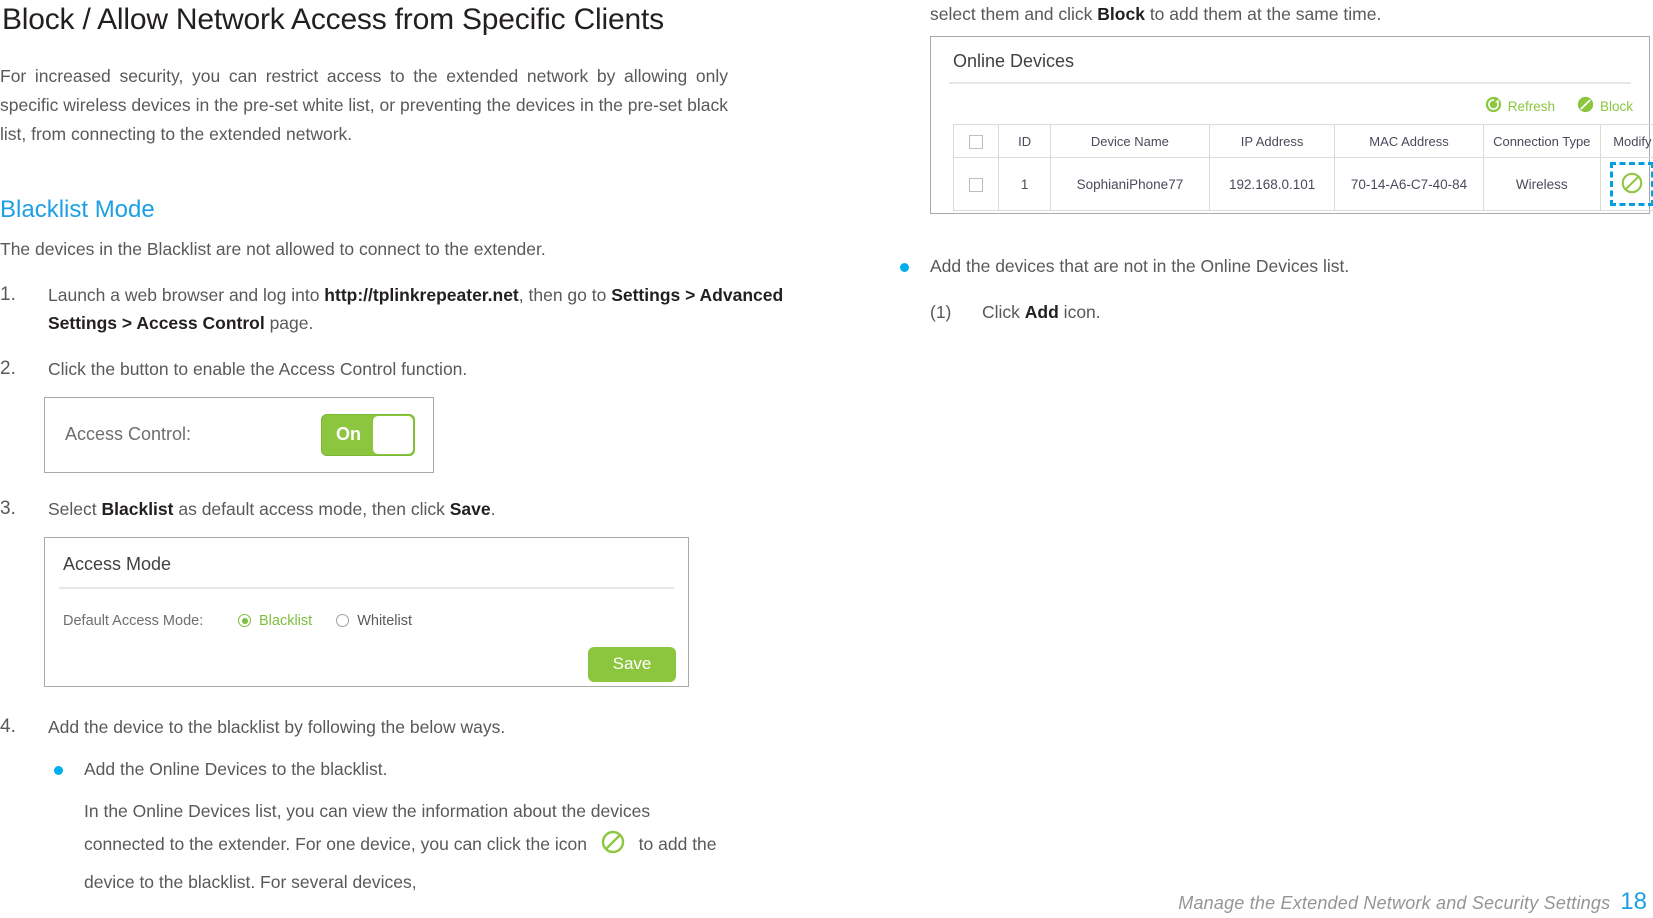 This screenshot has width=1653, height=918. What do you see at coordinates (1493, 106) in the screenshot?
I see `refresh-icon` at bounding box center [1493, 106].